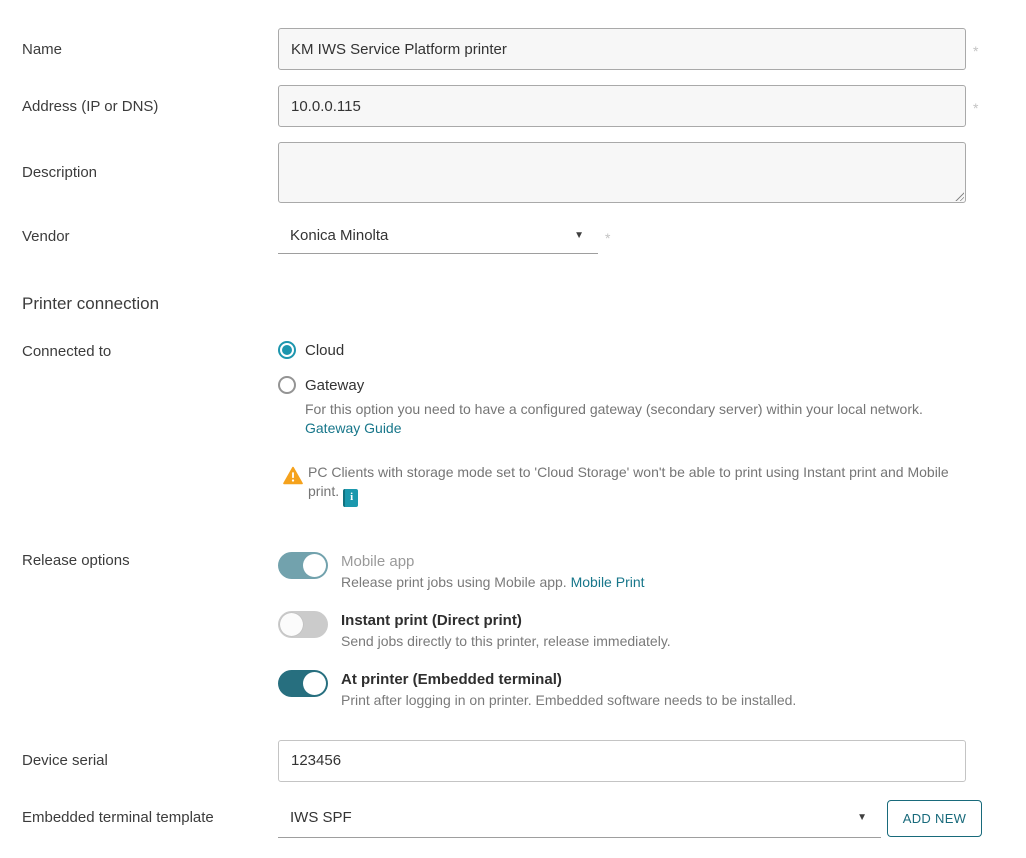  Describe the element at coordinates (621, 350) in the screenshot. I see `radio-option-cloud: Cloud` at that location.